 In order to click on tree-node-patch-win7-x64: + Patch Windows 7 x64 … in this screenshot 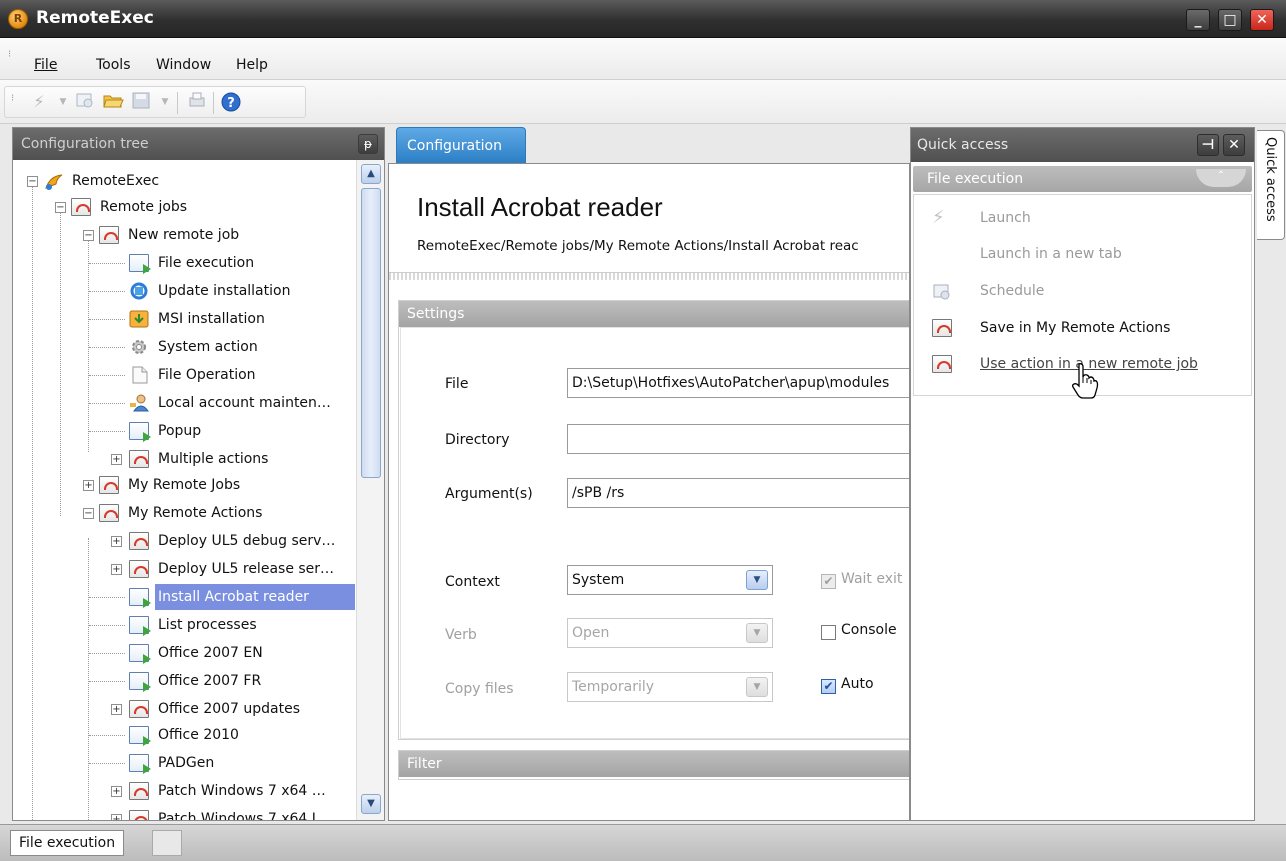, I will do `click(183, 791)`.